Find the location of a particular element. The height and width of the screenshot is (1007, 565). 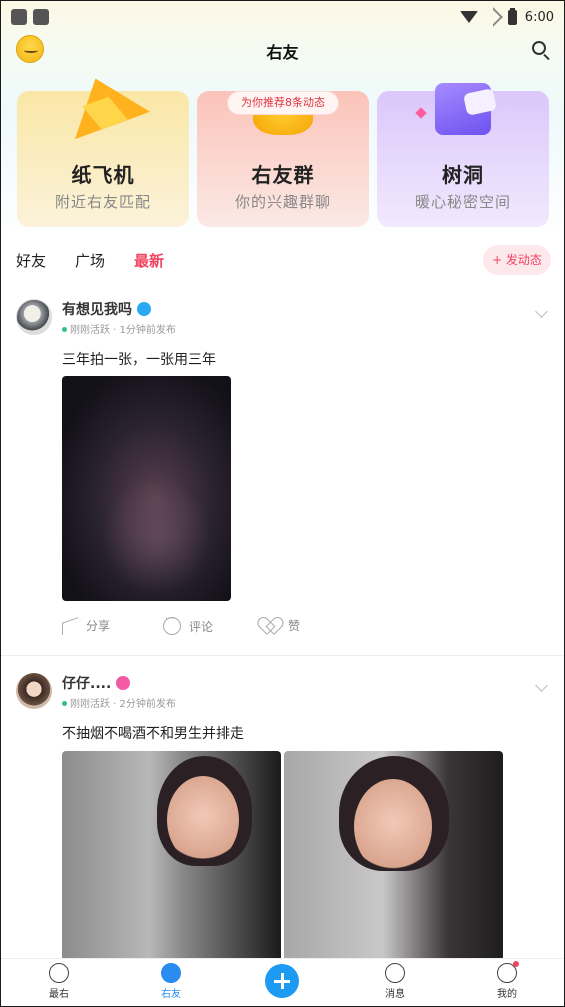

author-name: 有想见我吗 is located at coordinates (97, 310).